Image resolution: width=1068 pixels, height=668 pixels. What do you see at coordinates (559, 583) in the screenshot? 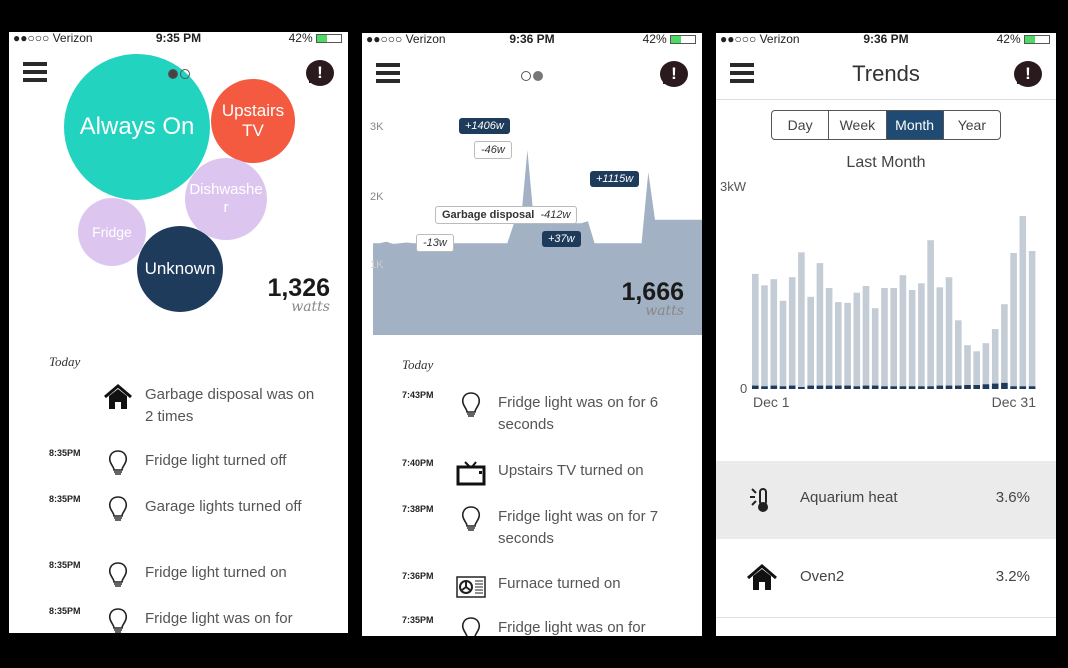
I see `event-text: Furnace turned on` at bounding box center [559, 583].